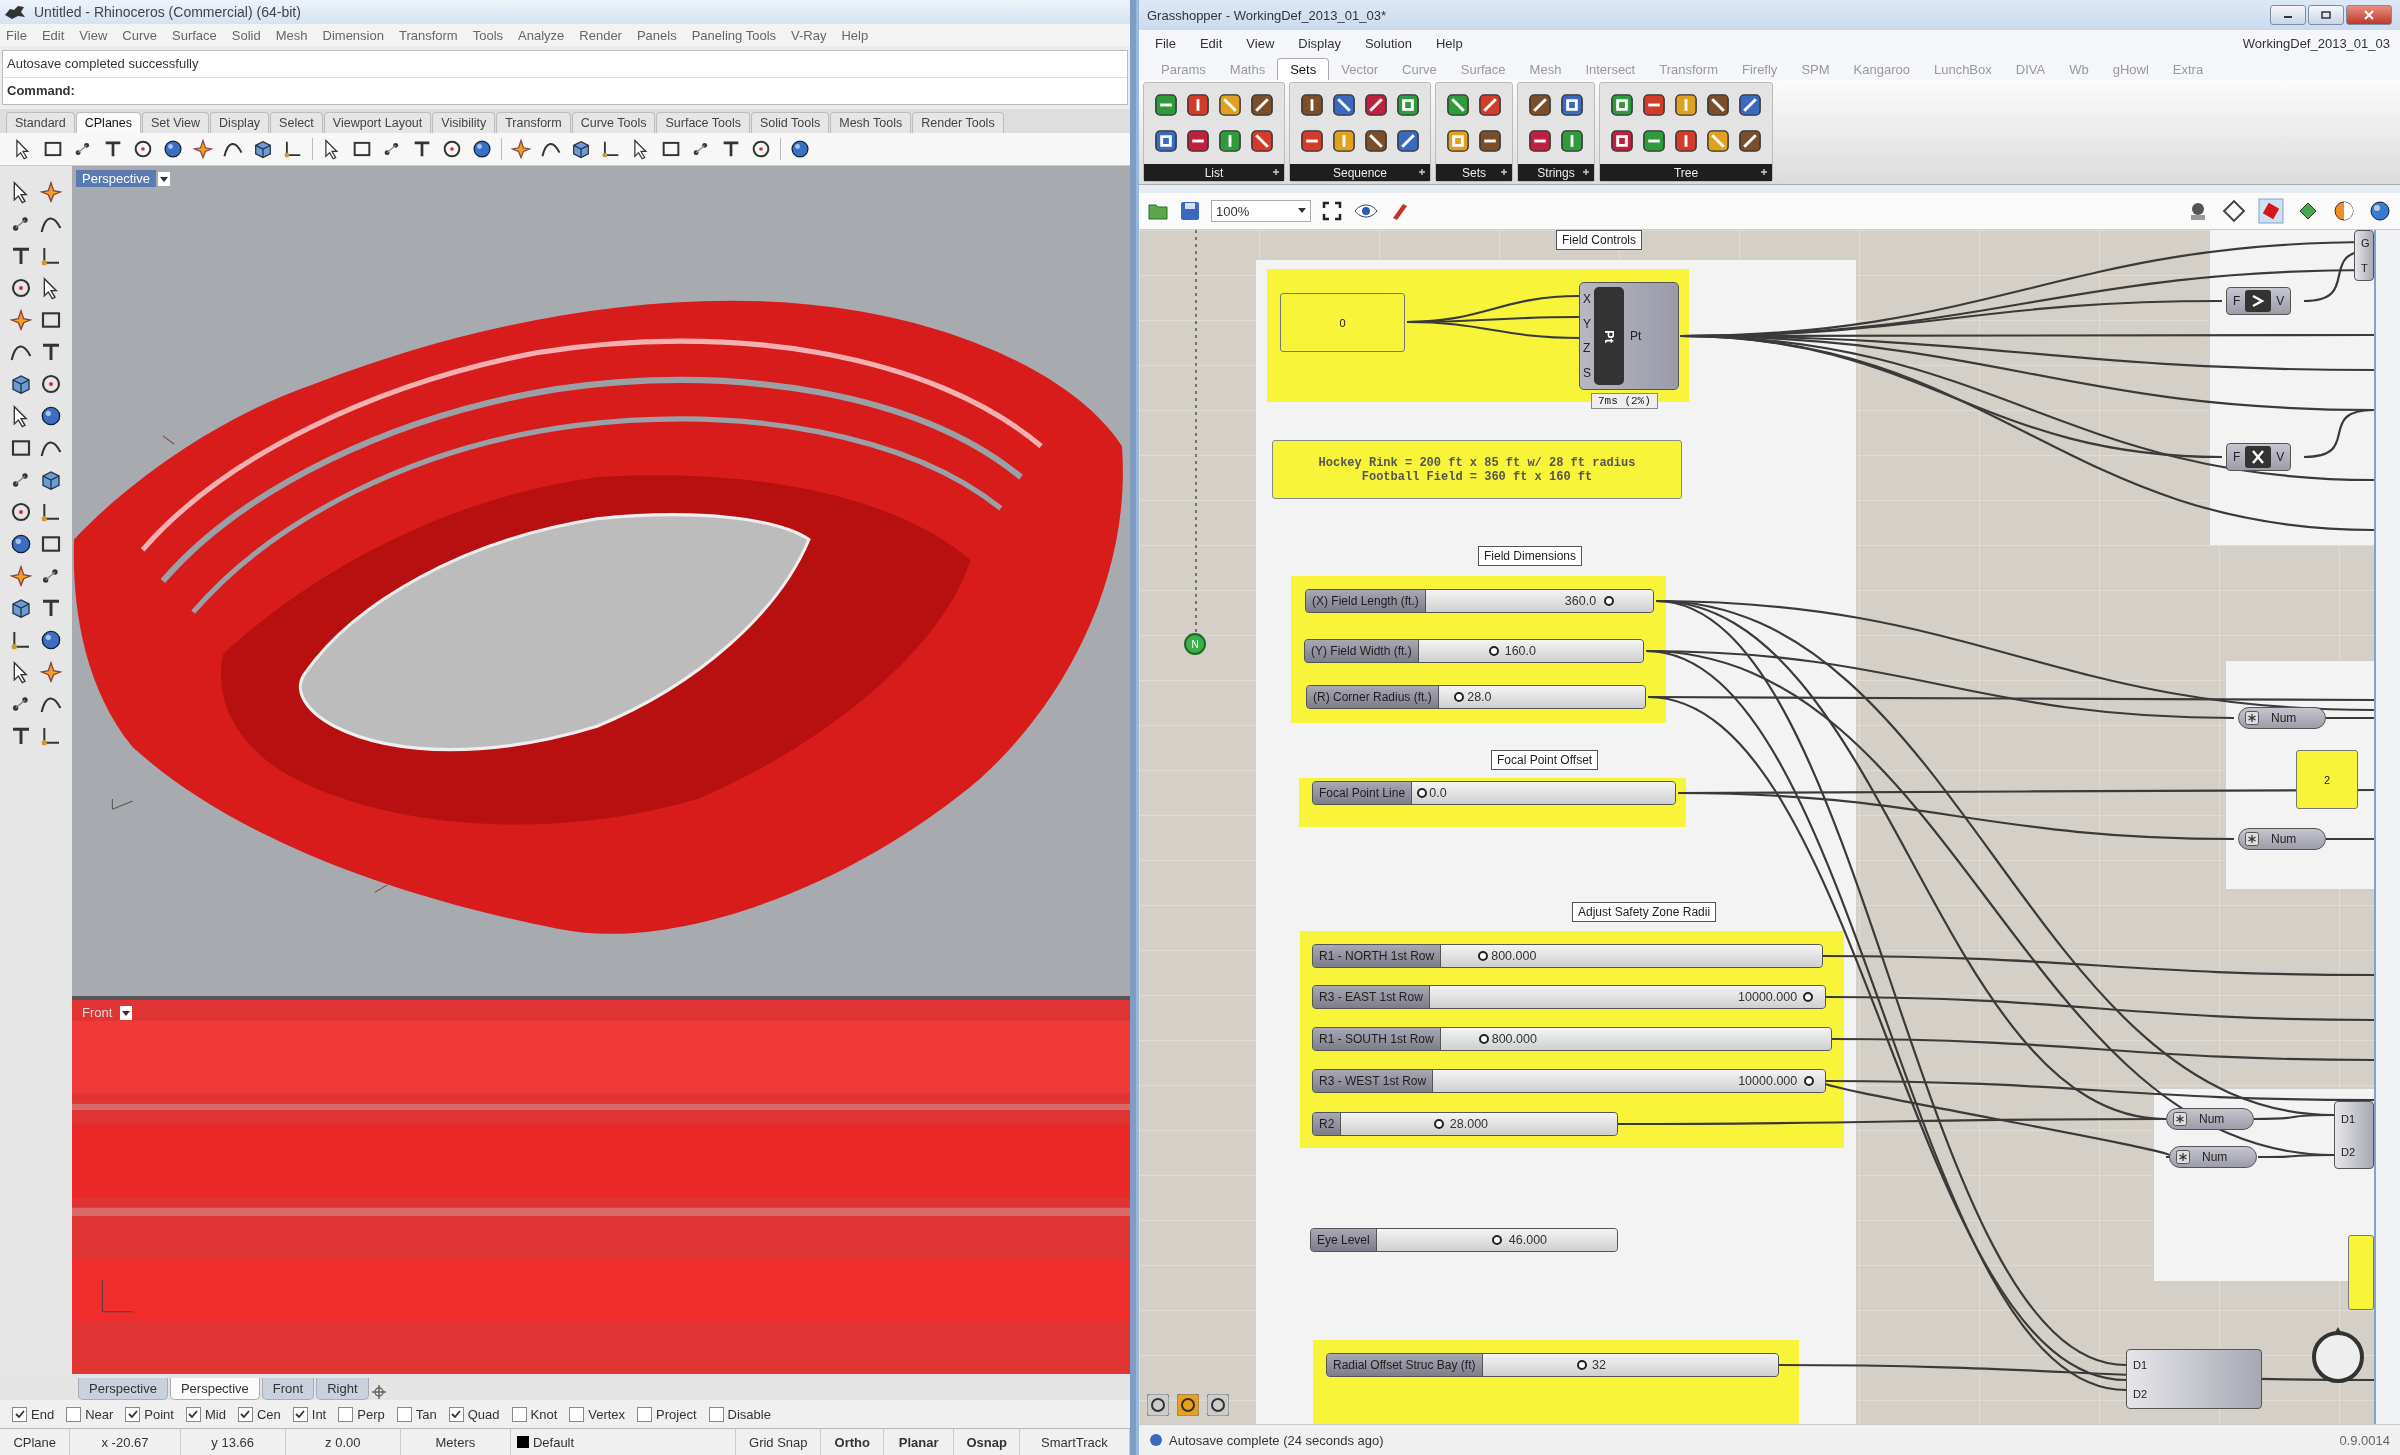  Describe the element at coordinates (703, 122) in the screenshot. I see `toolbar-tab: Surface Tools` at that location.